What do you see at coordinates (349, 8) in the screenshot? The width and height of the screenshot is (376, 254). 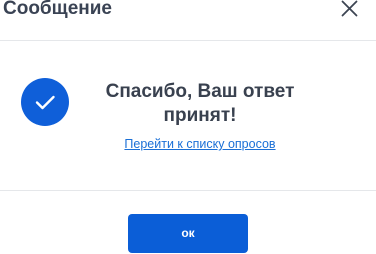 I see `close-icon` at bounding box center [349, 8].